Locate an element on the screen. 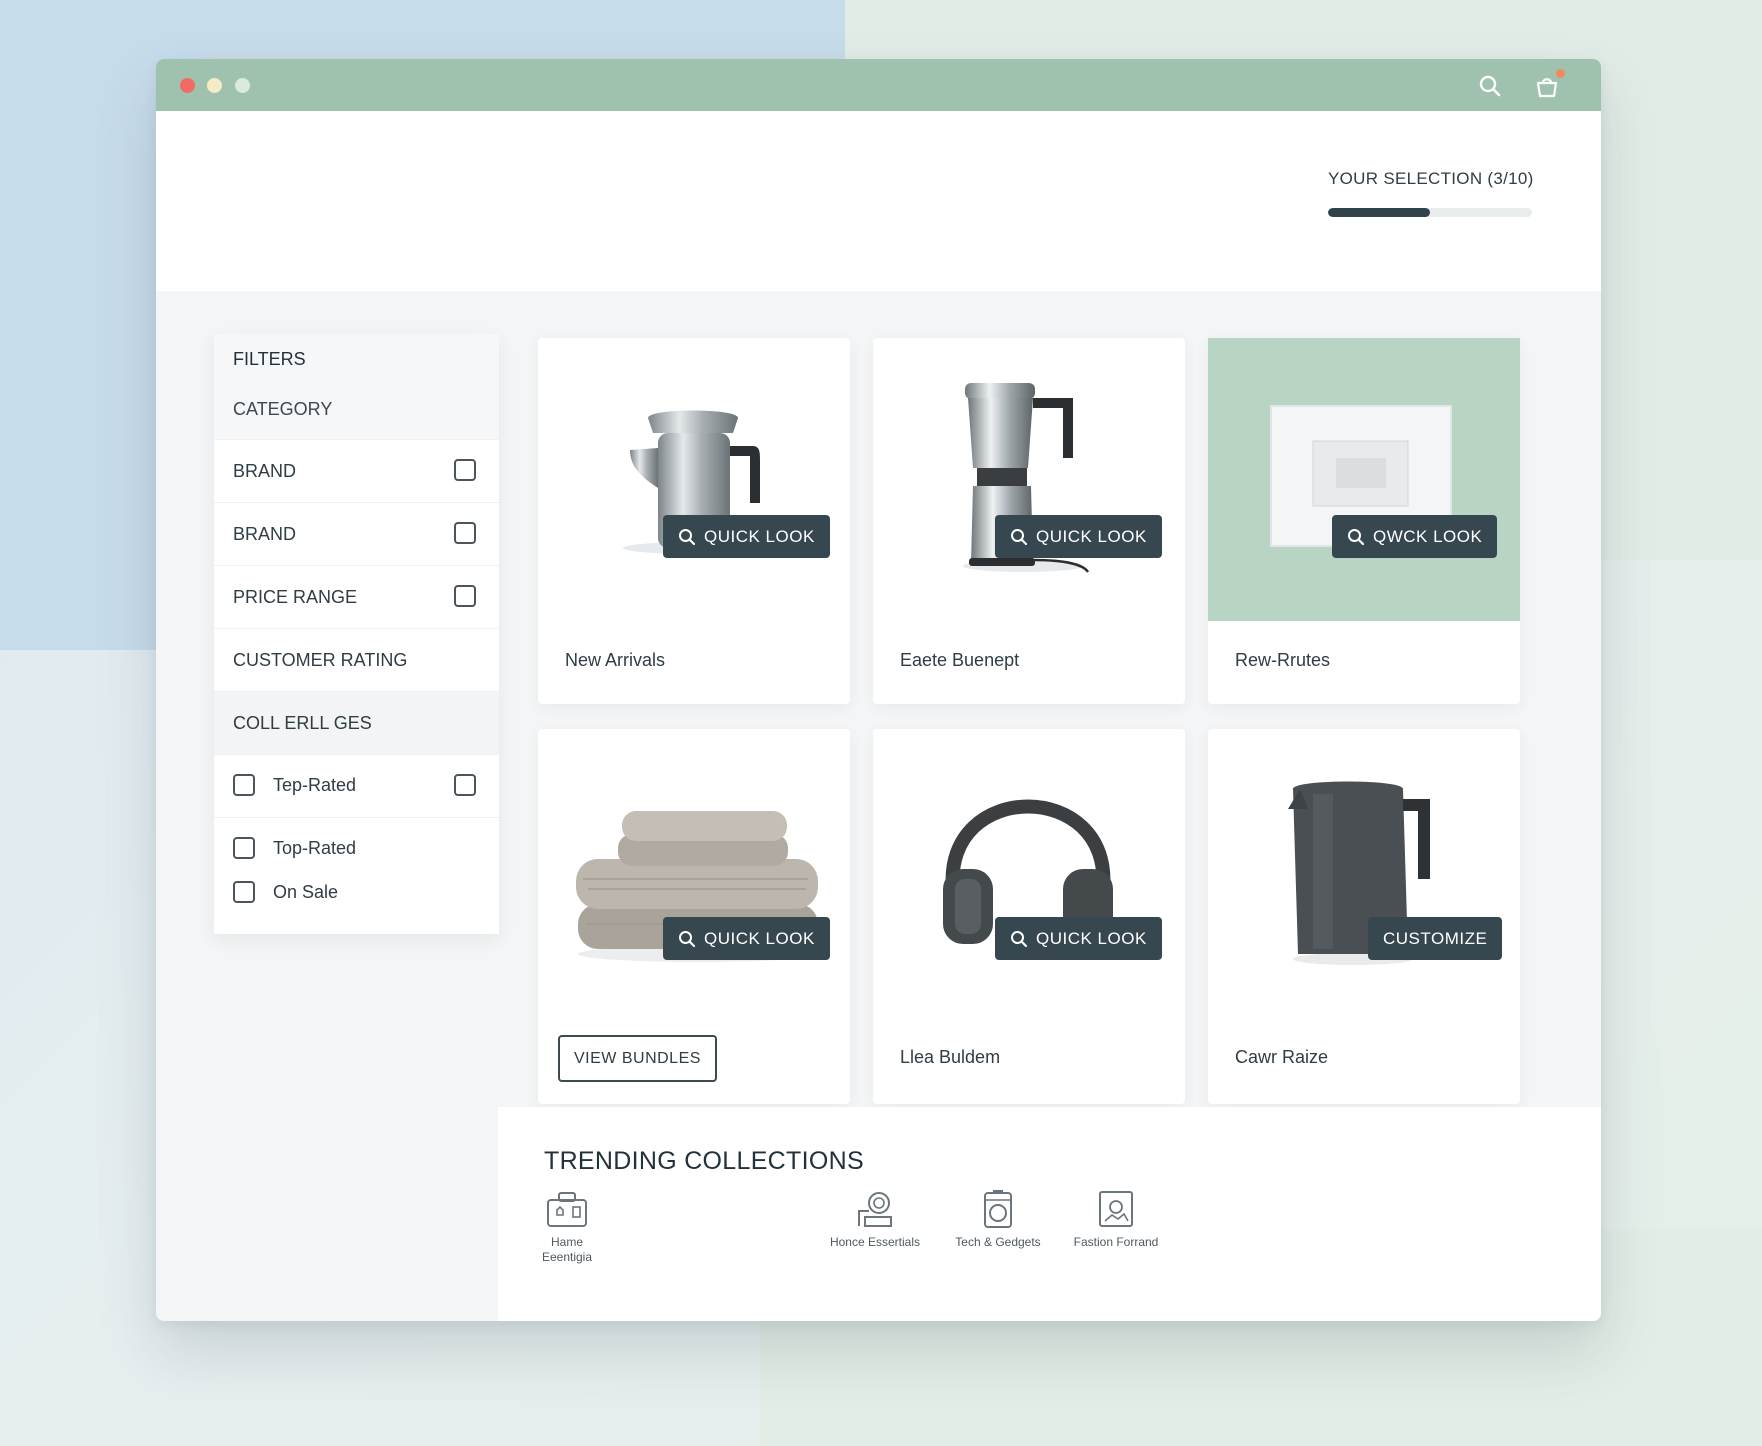 The width and height of the screenshot is (1762, 1446). filter-label: COLL ERLL GES is located at coordinates (302, 723).